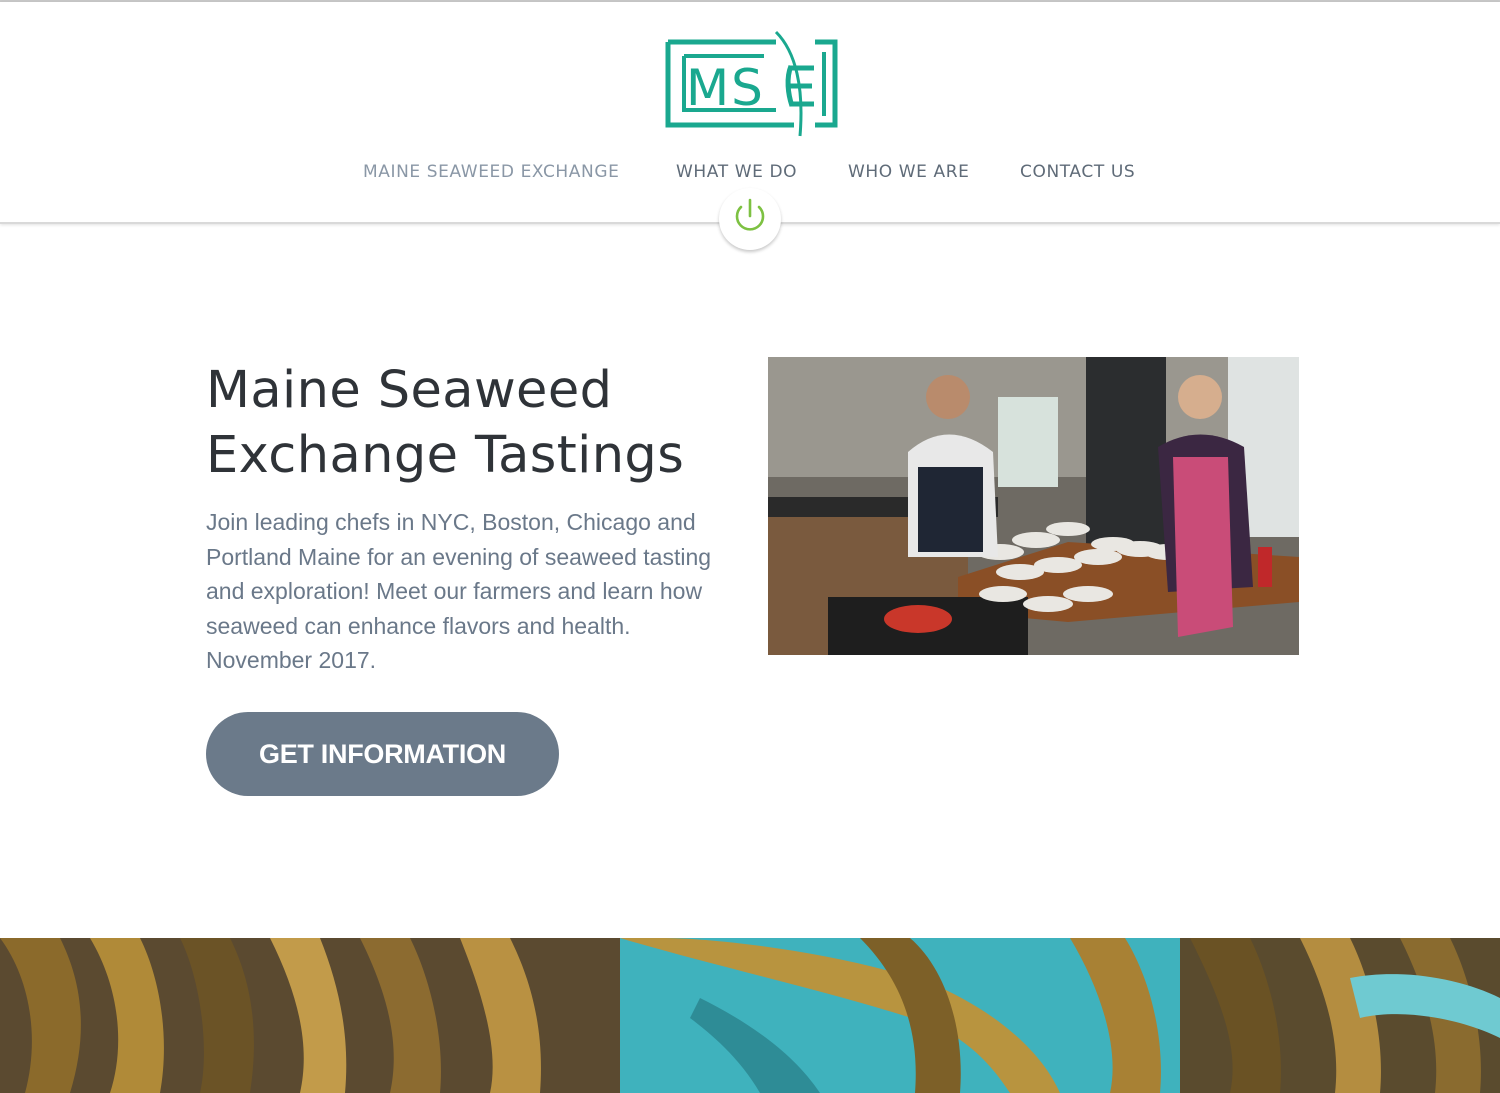 The width and height of the screenshot is (1500, 1093). I want to click on nav-item-what-we-do: WHAT WE DO, so click(736, 172).